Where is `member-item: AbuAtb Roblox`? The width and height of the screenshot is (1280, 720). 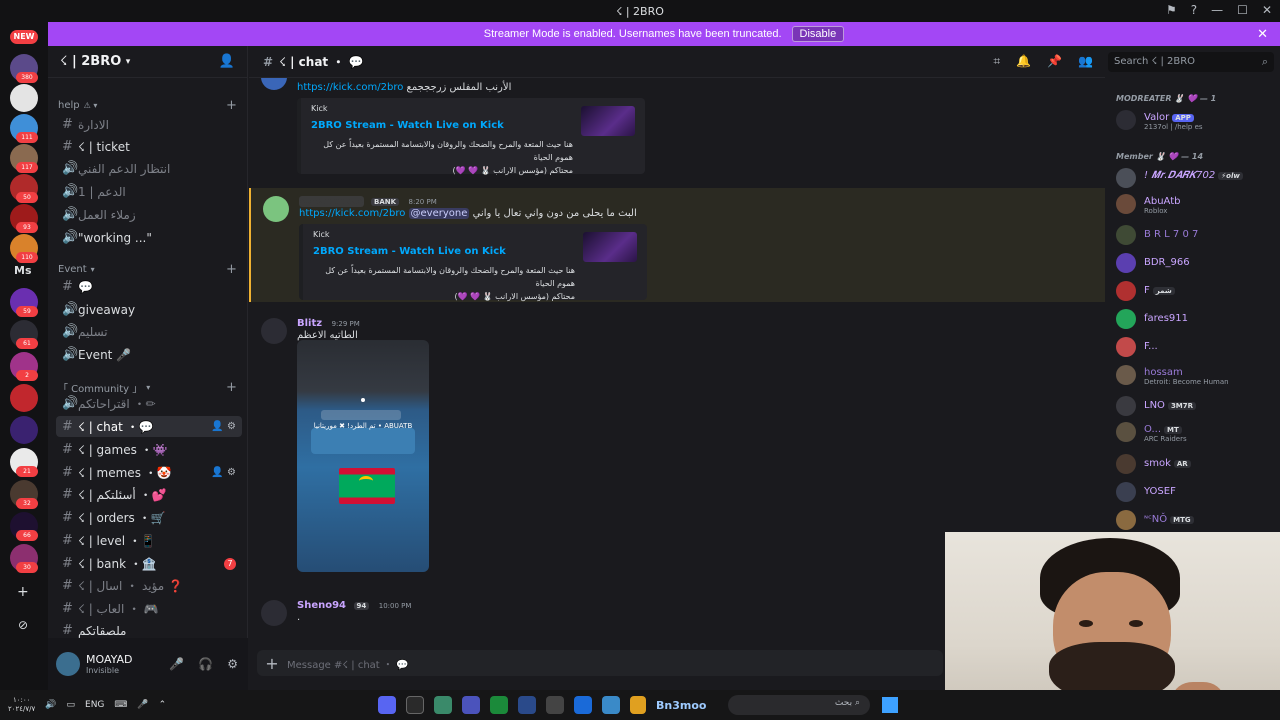 member-item: AbuAtb Roblox is located at coordinates (1196, 205).